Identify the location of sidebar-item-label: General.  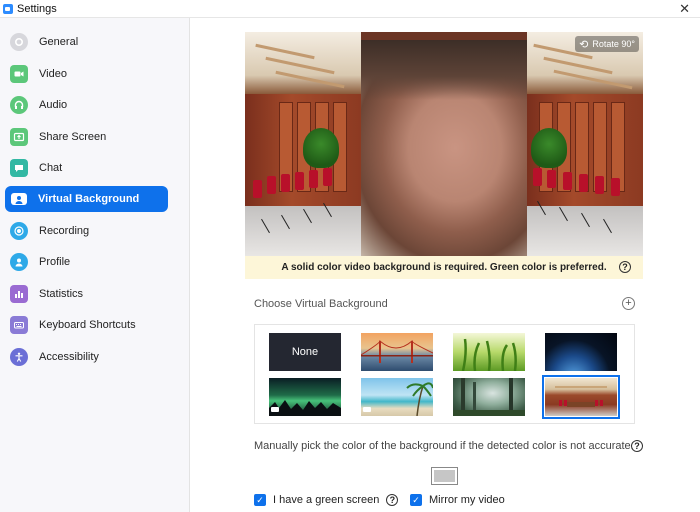
(59, 42).